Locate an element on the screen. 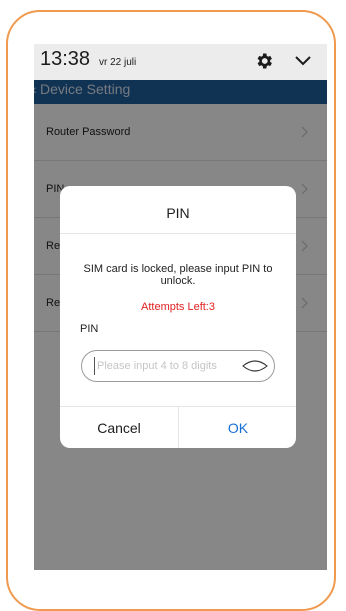  eye-closed-icon is located at coordinates (255, 366).